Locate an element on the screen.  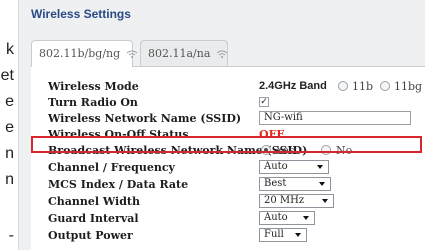
tab-label: 802.11a/na is located at coordinates (179, 53).